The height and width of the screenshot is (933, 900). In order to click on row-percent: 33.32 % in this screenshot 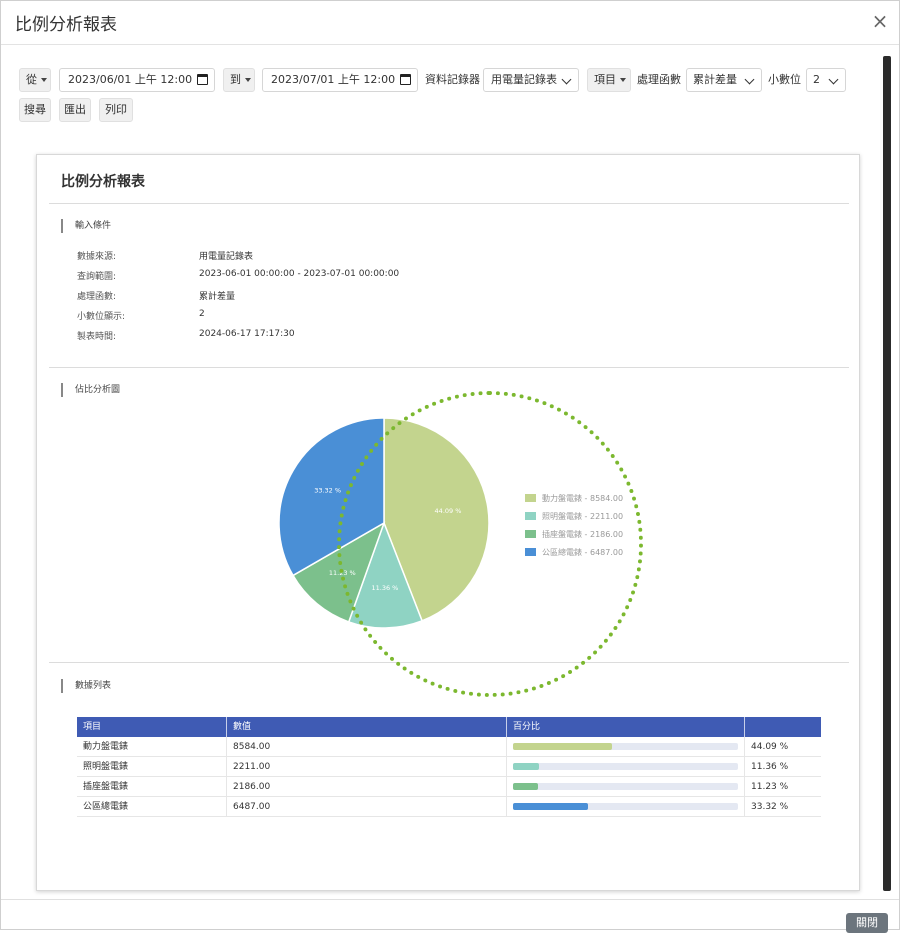, I will do `click(770, 807)`.